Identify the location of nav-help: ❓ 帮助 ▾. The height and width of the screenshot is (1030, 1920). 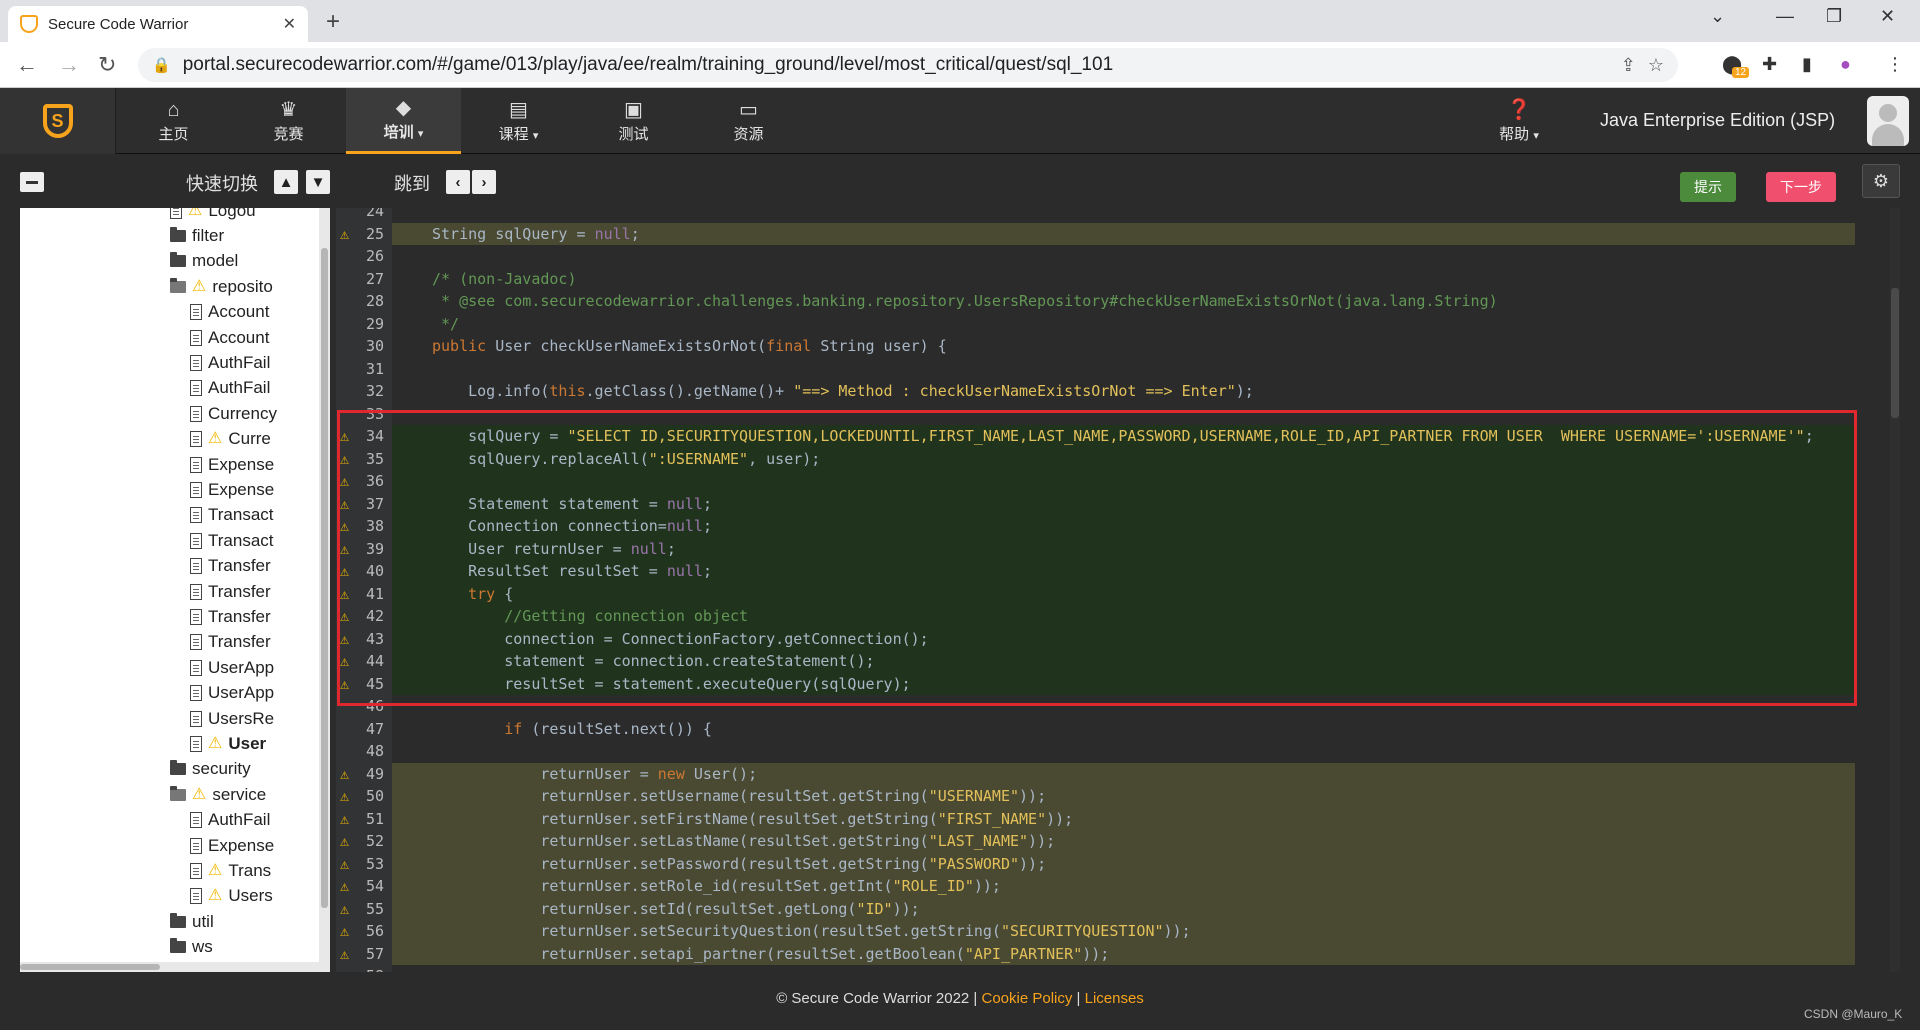
(1519, 121).